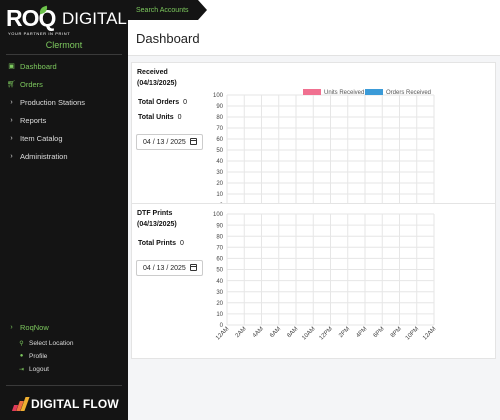 Image resolution: width=500 pixels, height=420 pixels. I want to click on sub-item-label: Select Location, so click(51, 343).